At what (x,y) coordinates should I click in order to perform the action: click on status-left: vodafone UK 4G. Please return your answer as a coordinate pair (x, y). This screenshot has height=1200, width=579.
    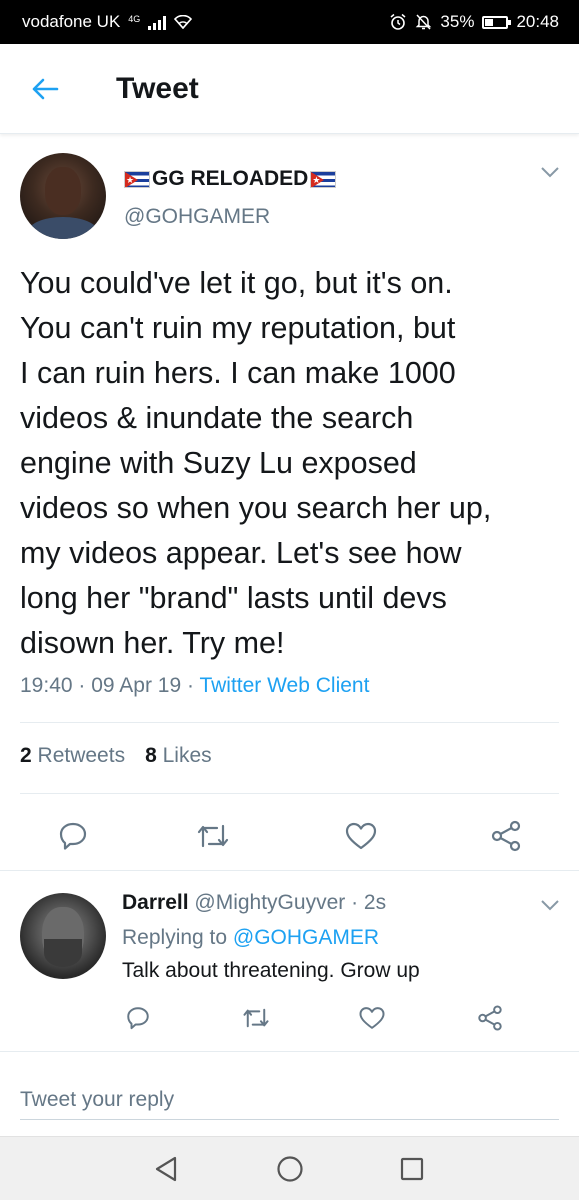
    Looking at the image, I should click on (107, 22).